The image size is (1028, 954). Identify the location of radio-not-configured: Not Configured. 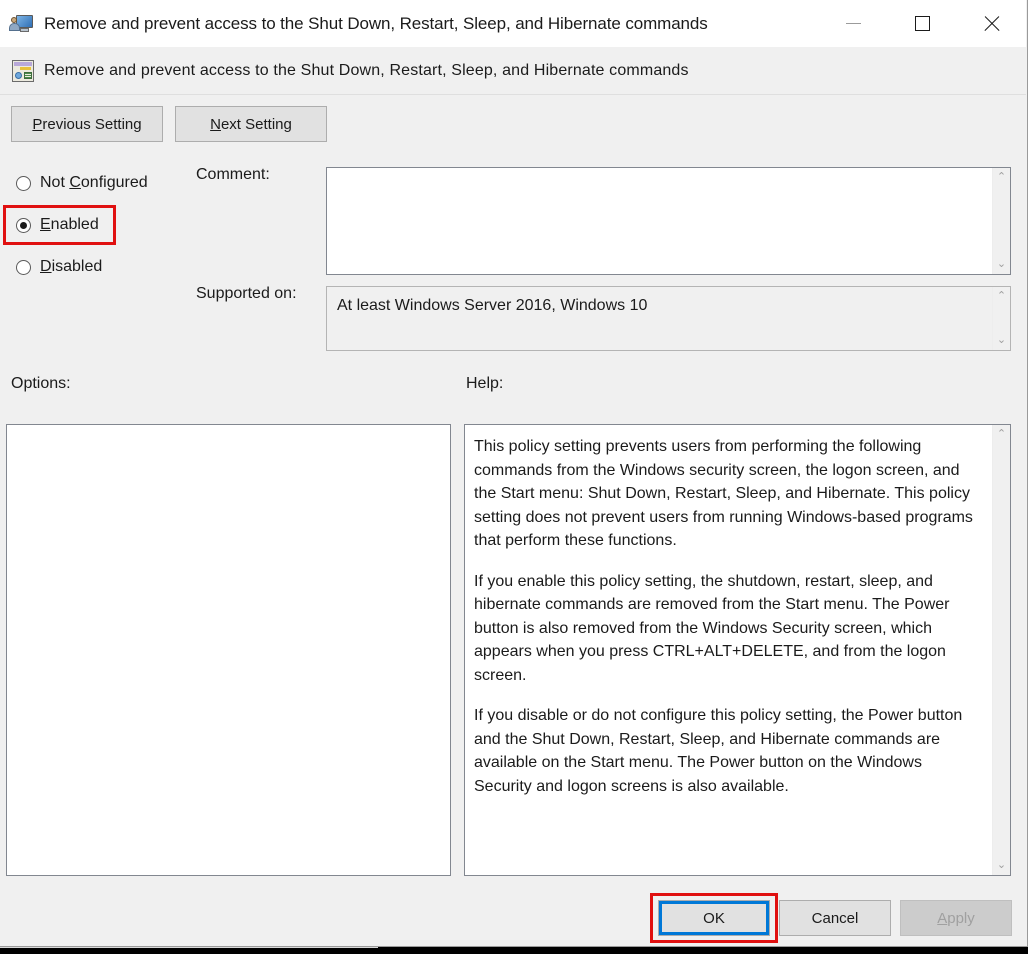
(74, 183).